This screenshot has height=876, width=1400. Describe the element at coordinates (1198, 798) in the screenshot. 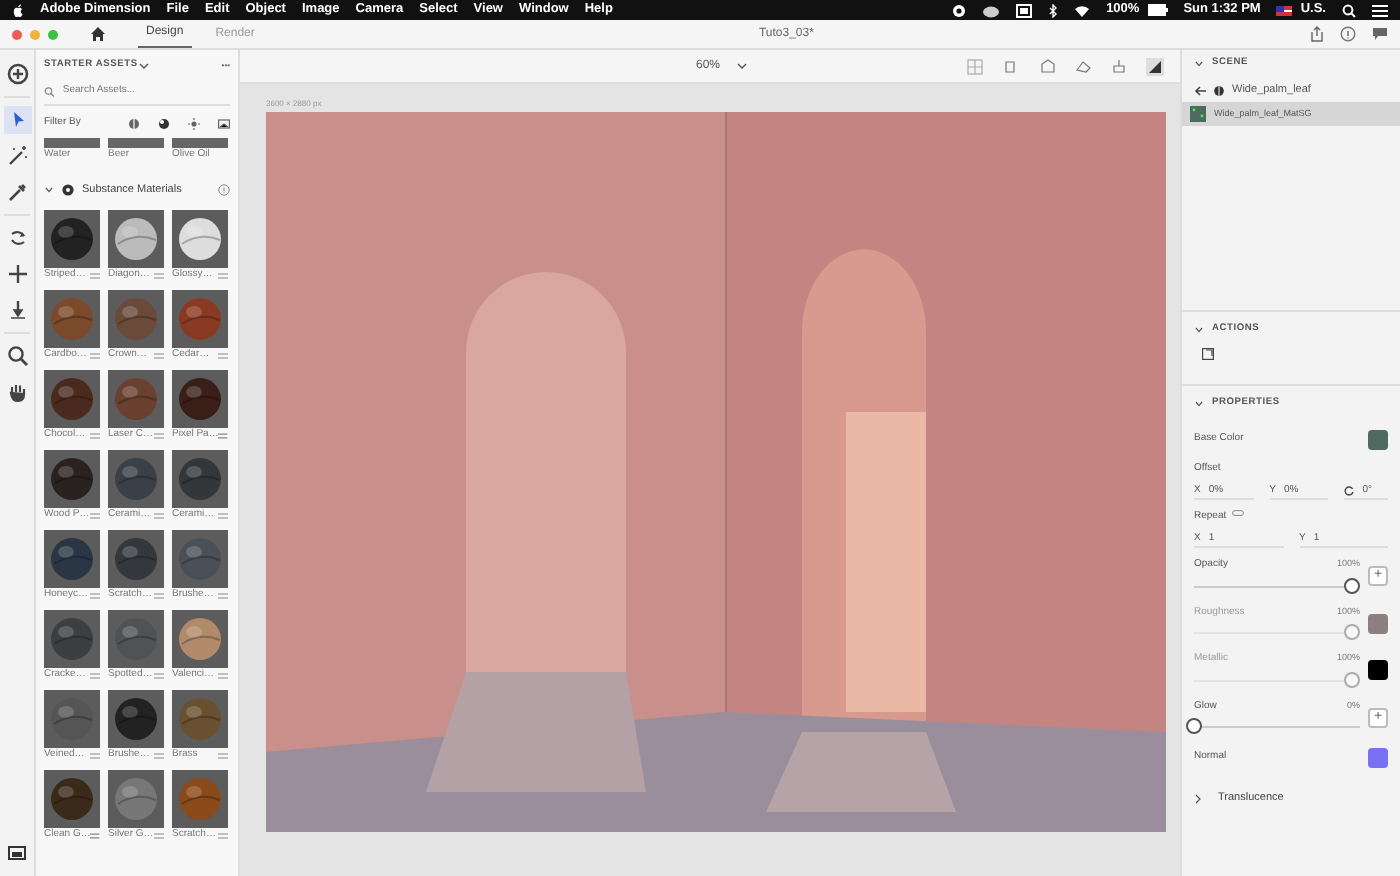

I see `chevron-right-icon` at that location.